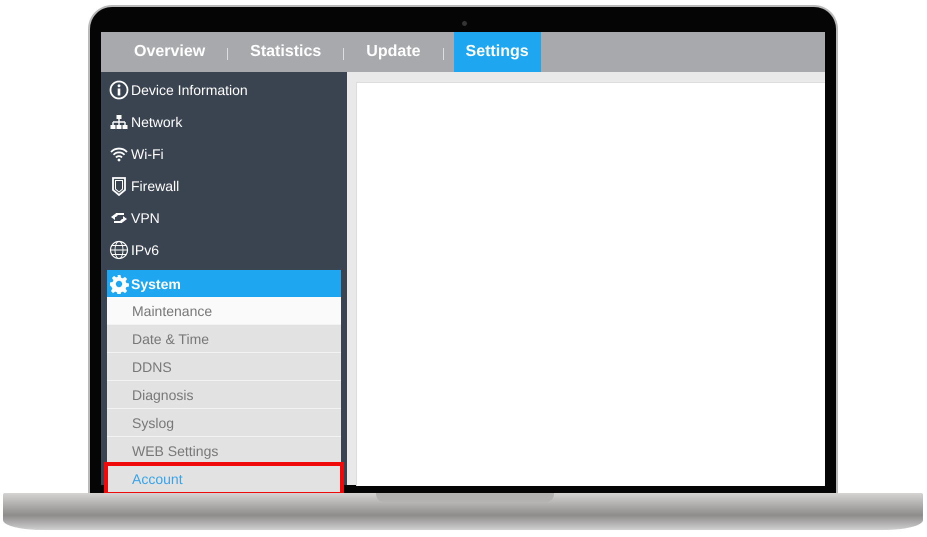 Image resolution: width=927 pixels, height=537 pixels. Describe the element at coordinates (224, 339) in the screenshot. I see `sidebar-subitem: Date & Time` at that location.